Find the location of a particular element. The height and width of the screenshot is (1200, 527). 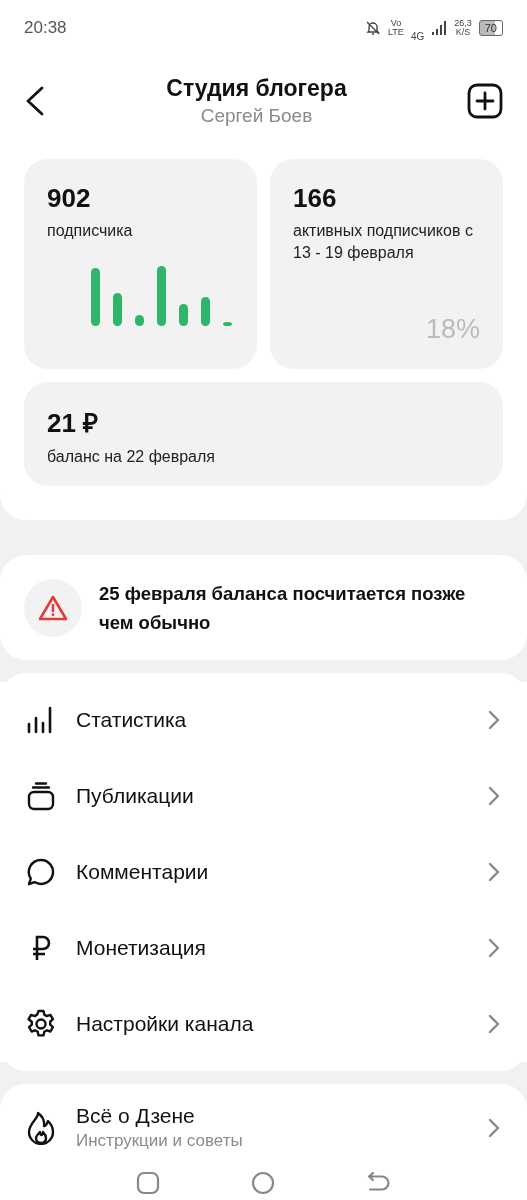

stack-icon is located at coordinates (41, 796).